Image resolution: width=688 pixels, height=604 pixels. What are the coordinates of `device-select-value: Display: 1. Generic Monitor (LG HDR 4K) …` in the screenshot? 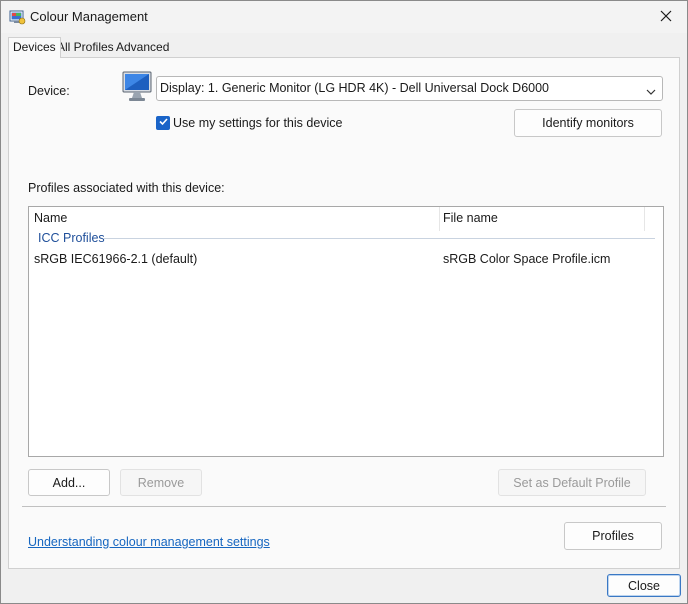 It's located at (355, 88).